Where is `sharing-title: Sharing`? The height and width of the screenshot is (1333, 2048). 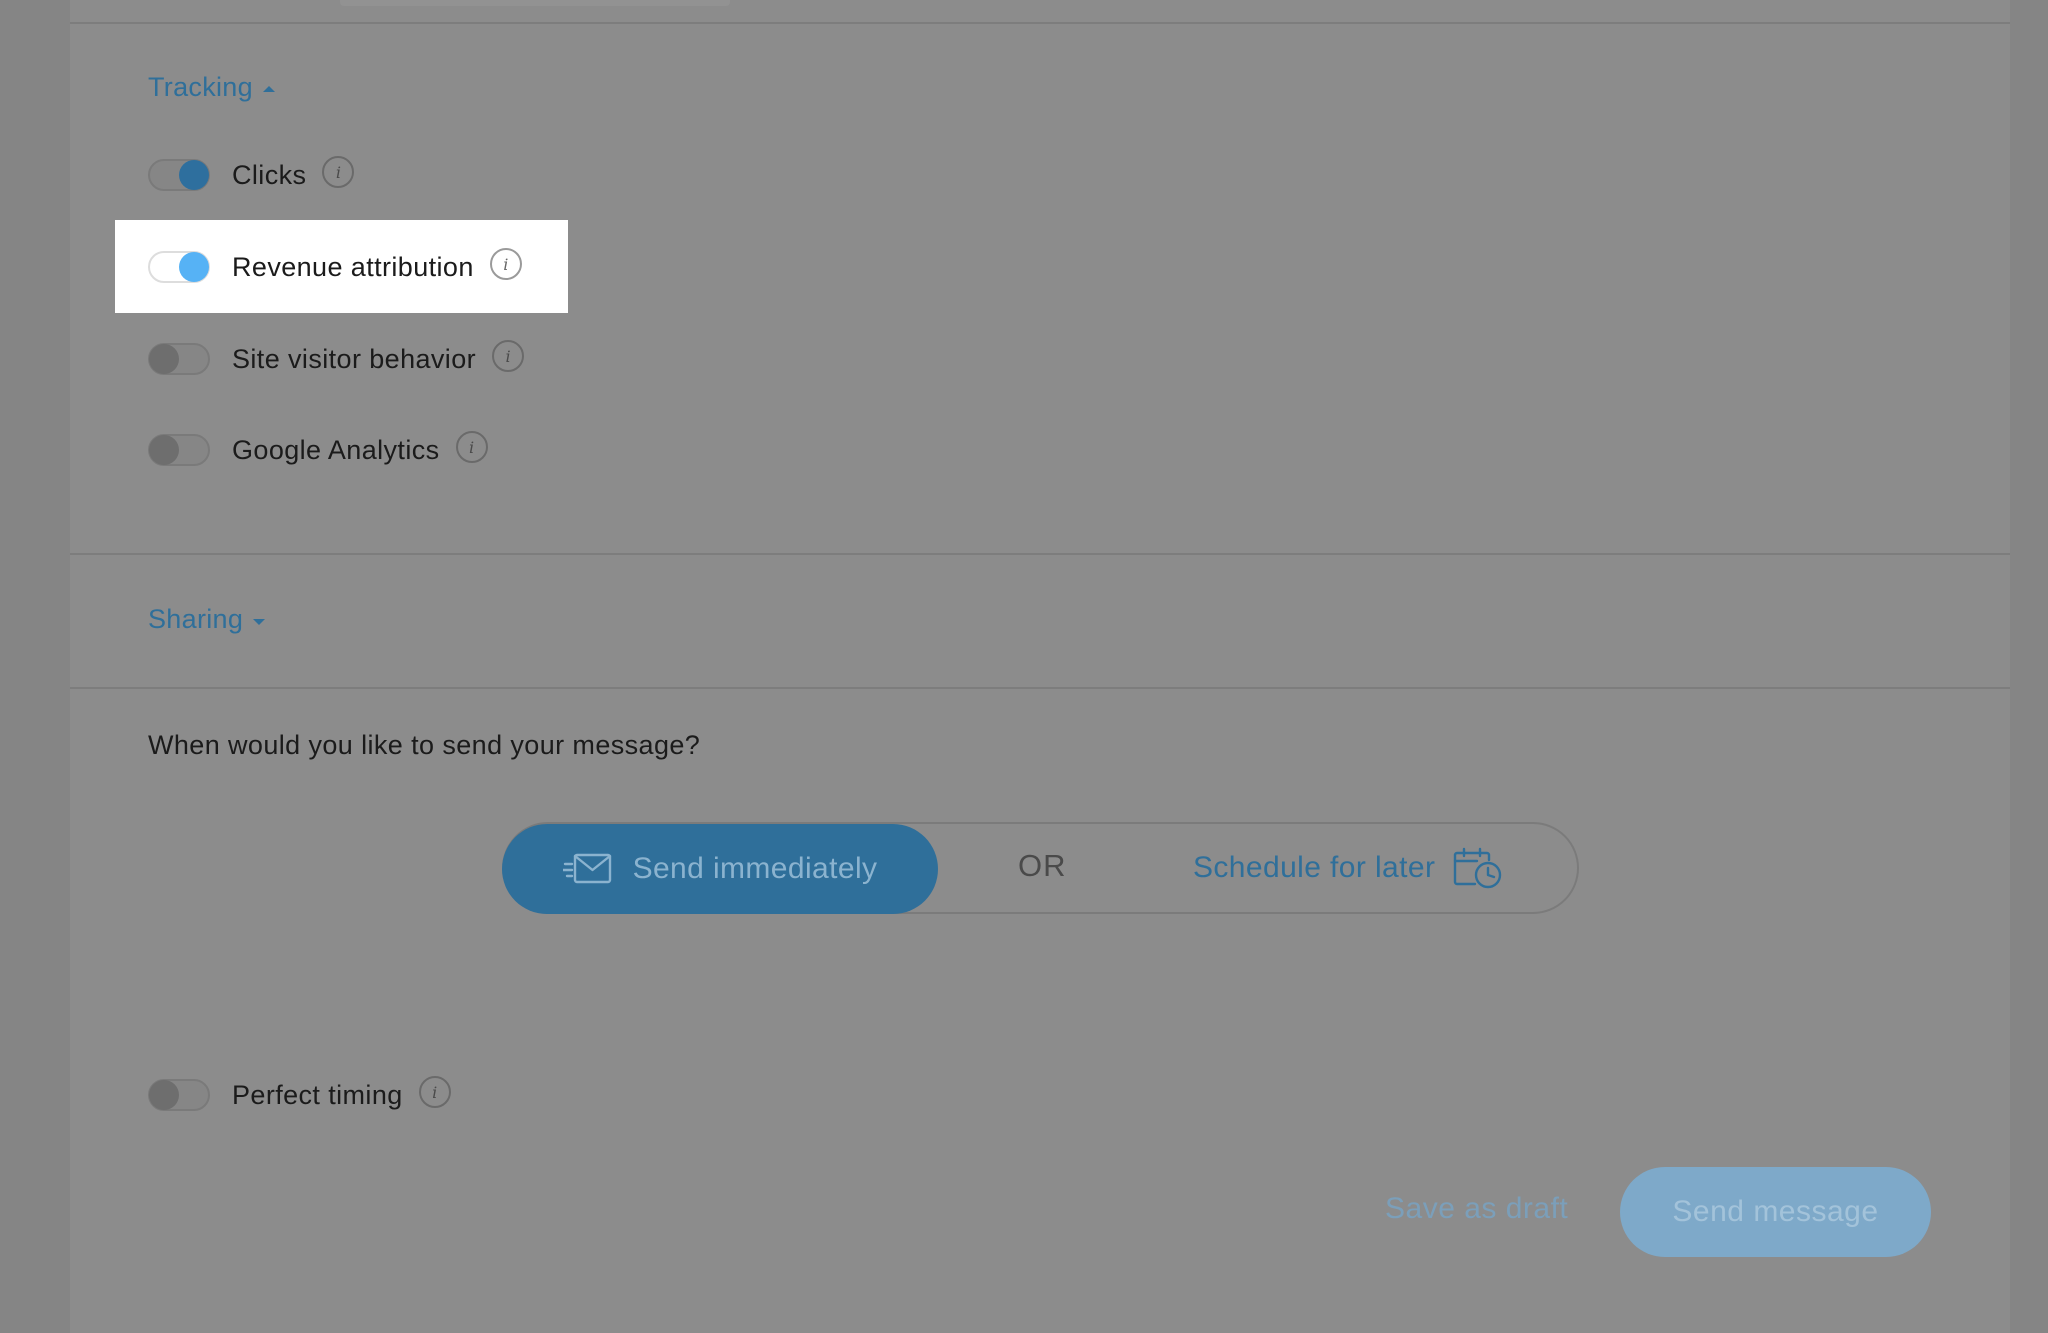
sharing-title: Sharing is located at coordinates (196, 619).